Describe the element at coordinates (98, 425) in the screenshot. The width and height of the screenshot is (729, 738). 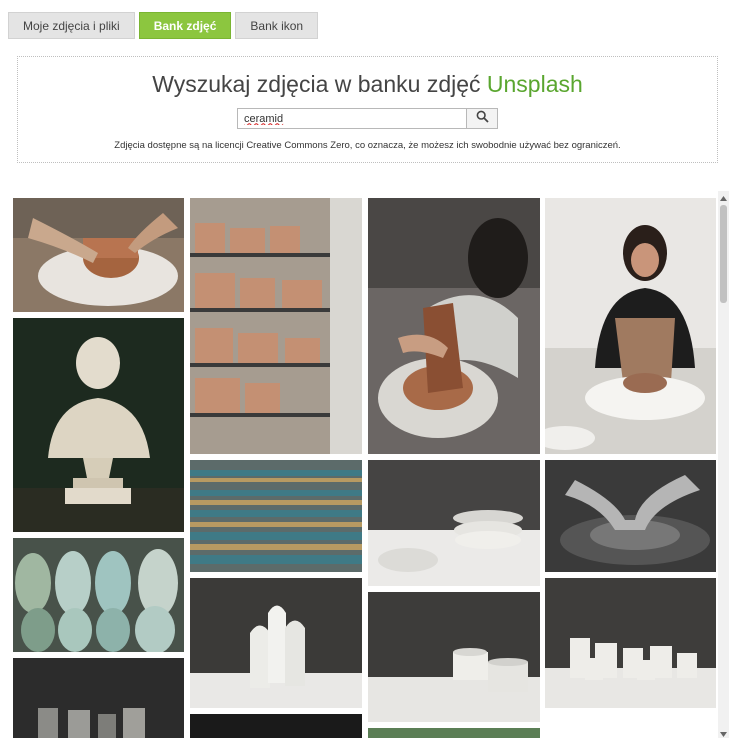
I see `photo-marble-bust` at that location.